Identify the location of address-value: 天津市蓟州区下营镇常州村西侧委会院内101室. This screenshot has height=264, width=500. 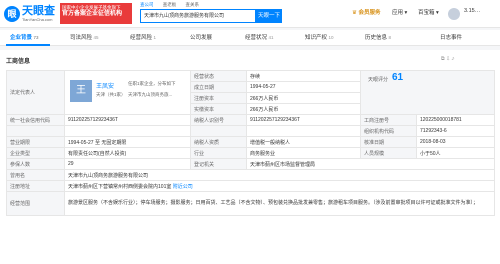
(120, 186).